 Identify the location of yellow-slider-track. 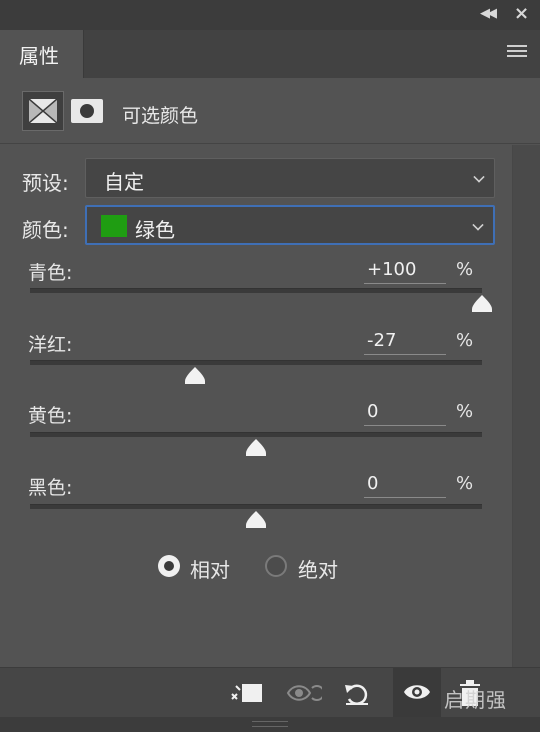
(256, 434).